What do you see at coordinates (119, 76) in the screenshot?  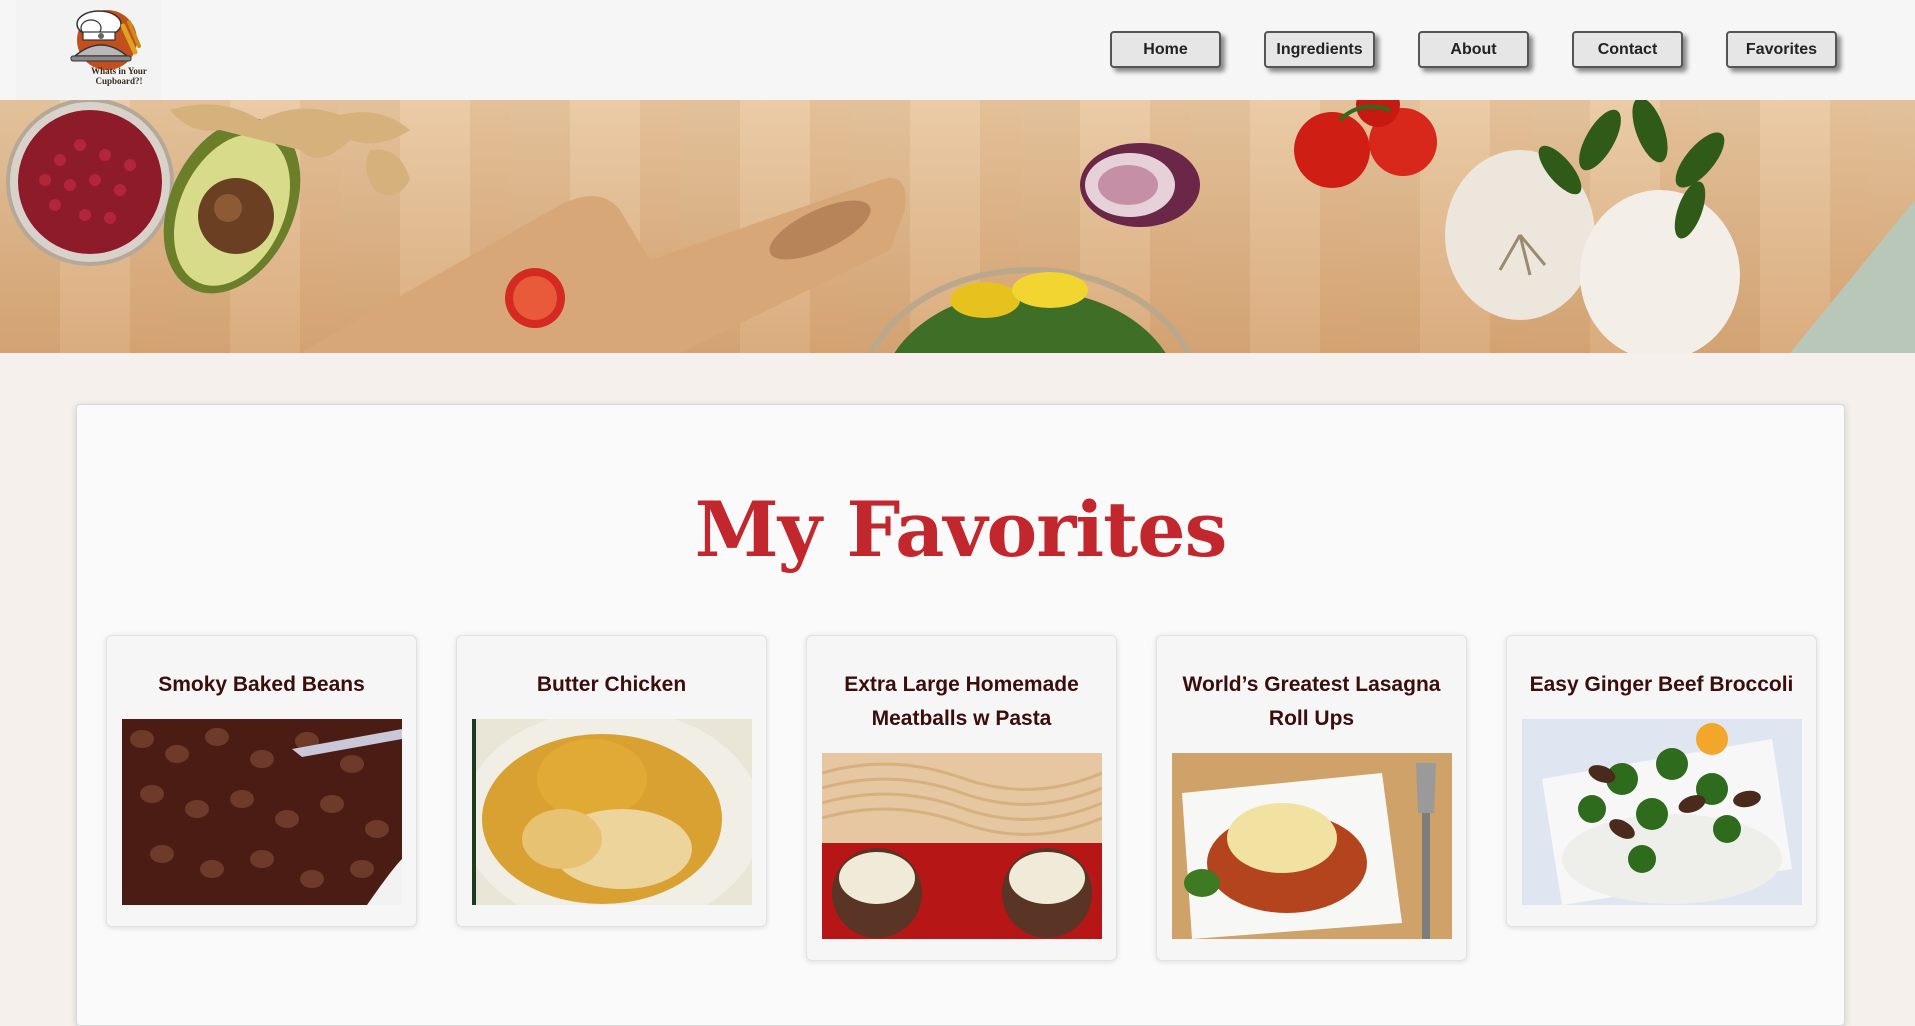 I see `logo-caption: Whats in Your Cupboard?!` at bounding box center [119, 76].